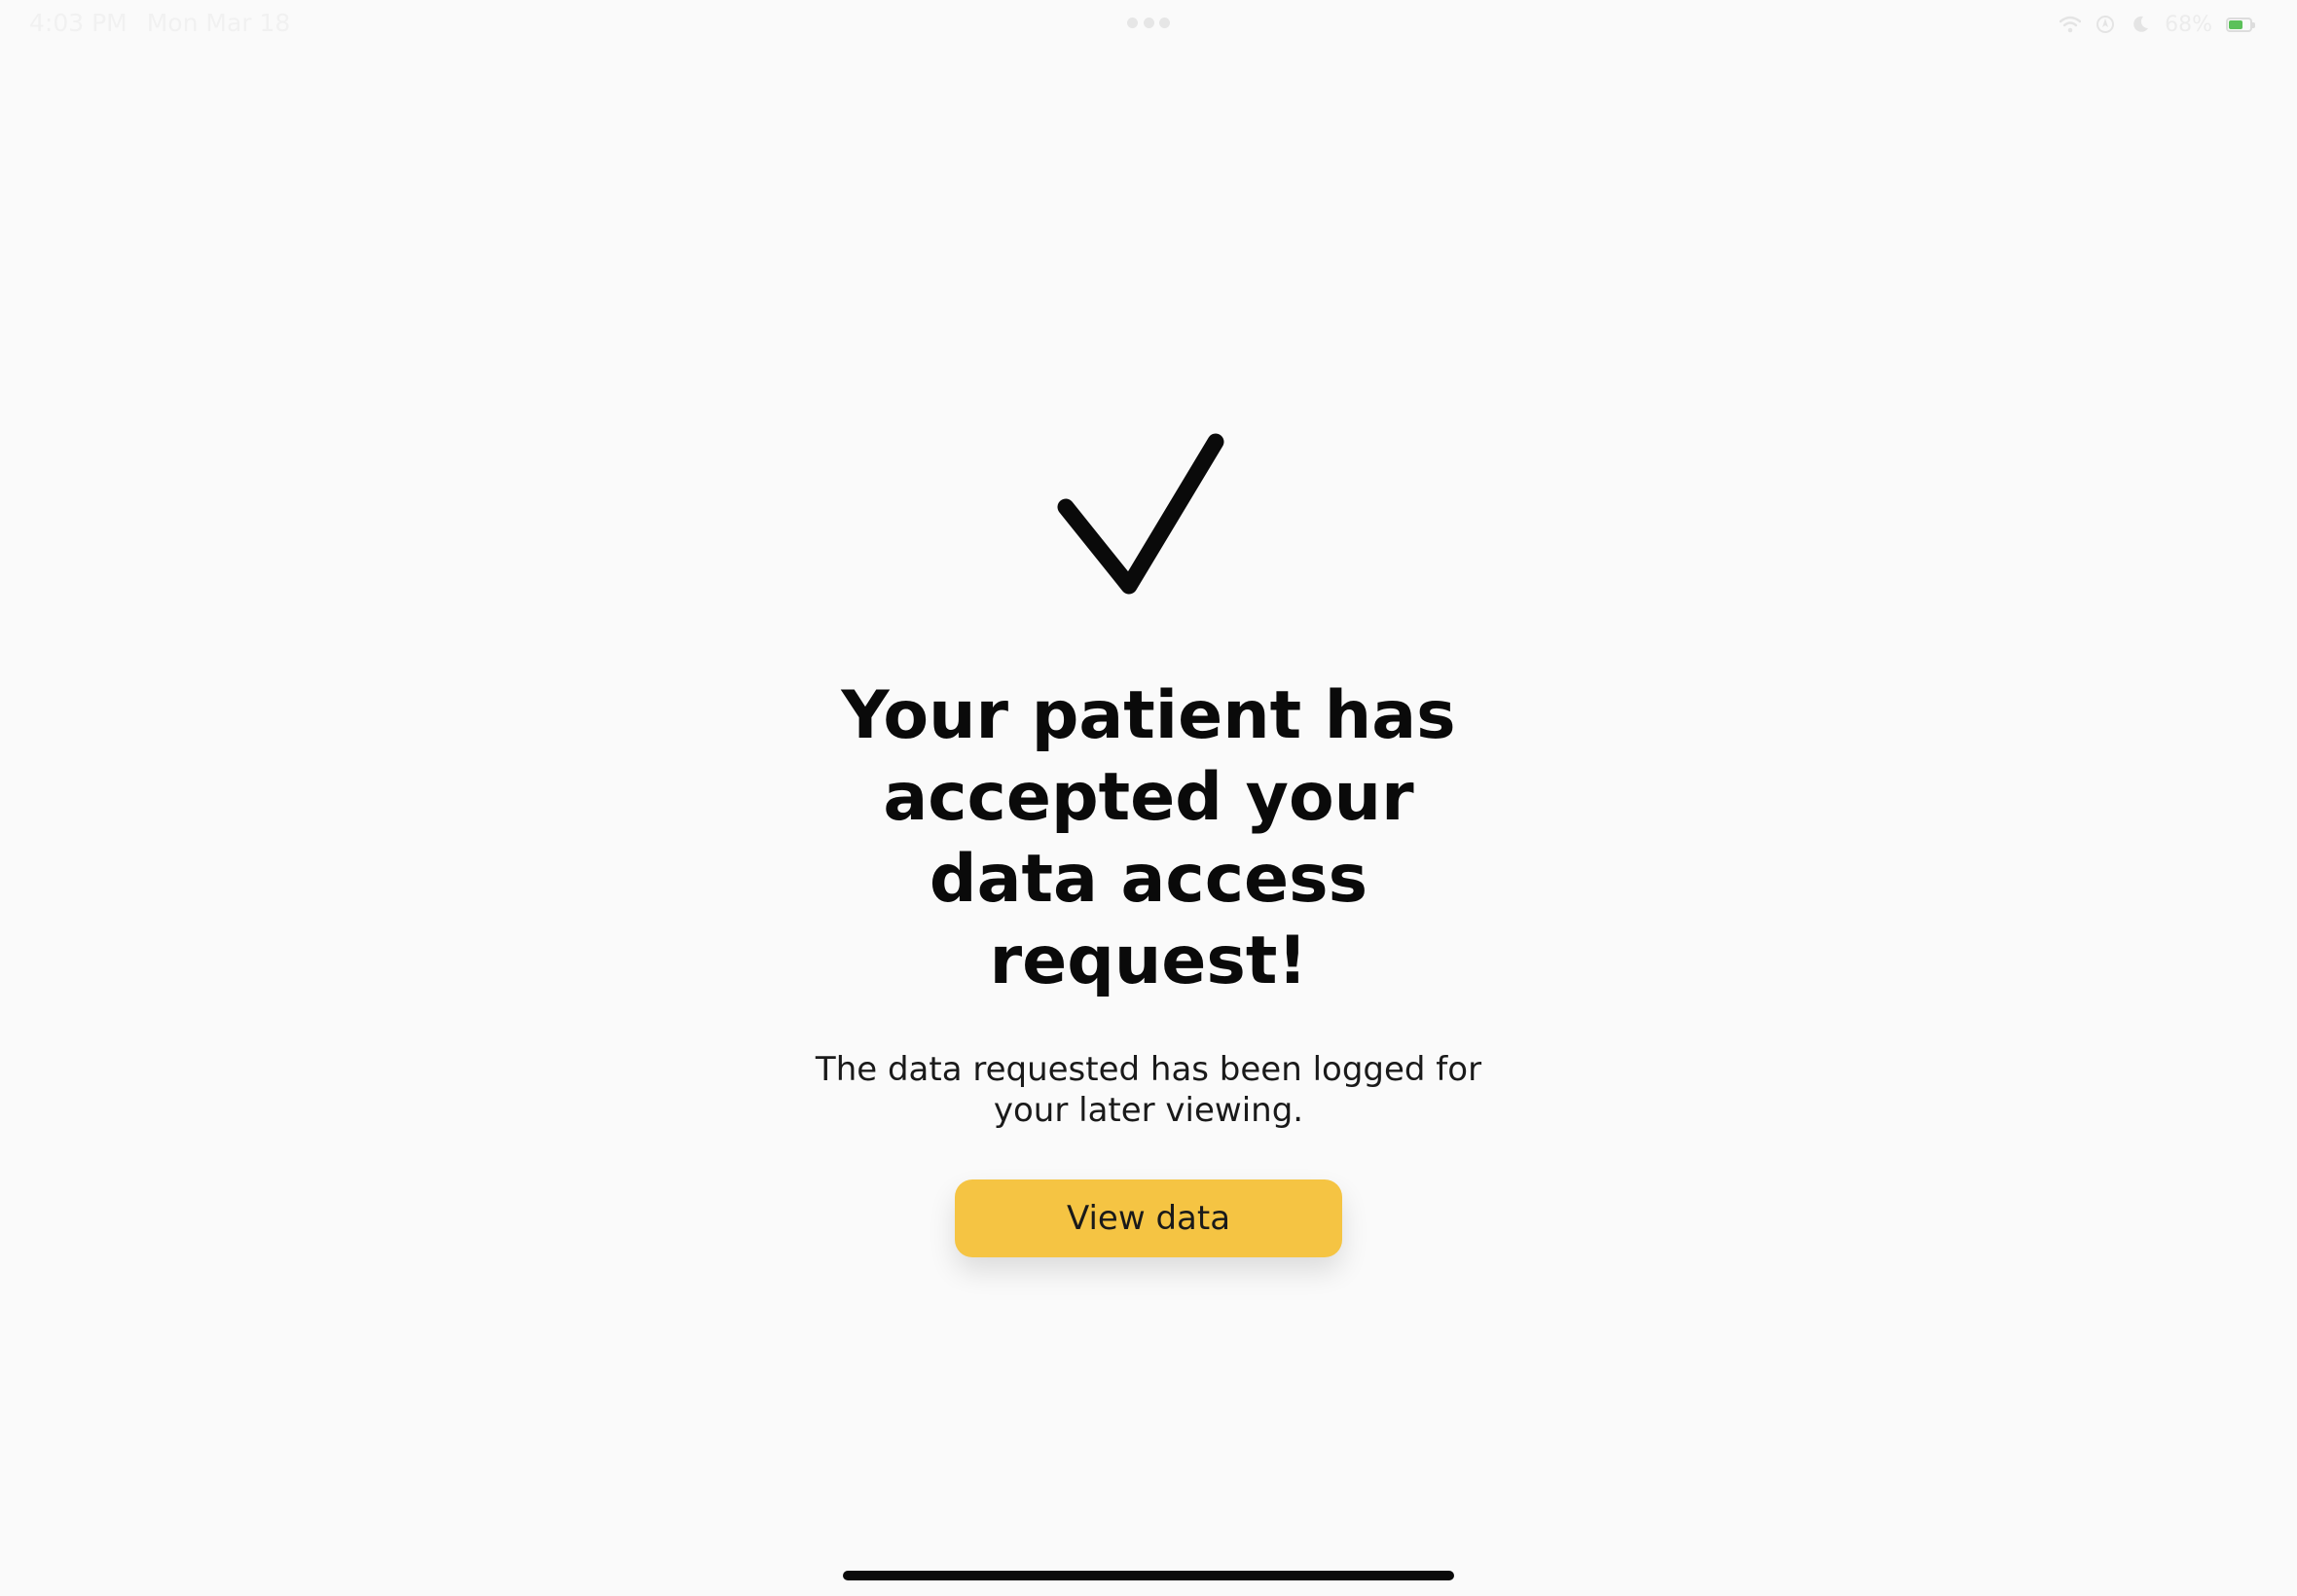  I want to click on status-date: Mon Mar 18, so click(218, 23).